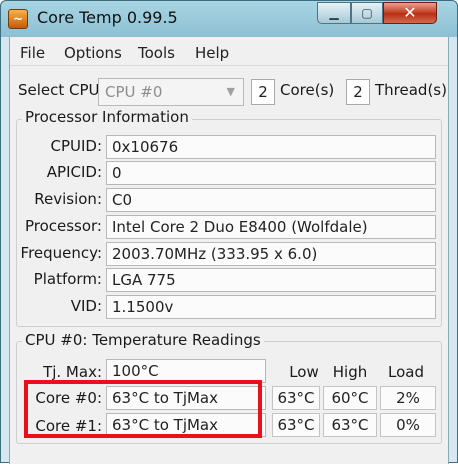 The image size is (458, 464). What do you see at coordinates (212, 53) in the screenshot?
I see `menu-help: Help` at bounding box center [212, 53].